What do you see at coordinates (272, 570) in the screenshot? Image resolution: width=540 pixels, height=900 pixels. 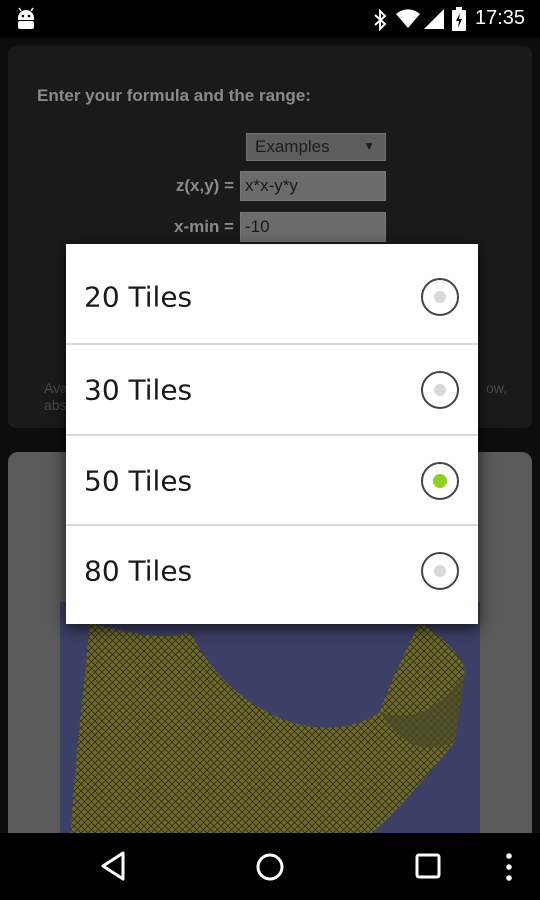 I see `option-80-tiles: 80 Tiles` at bounding box center [272, 570].